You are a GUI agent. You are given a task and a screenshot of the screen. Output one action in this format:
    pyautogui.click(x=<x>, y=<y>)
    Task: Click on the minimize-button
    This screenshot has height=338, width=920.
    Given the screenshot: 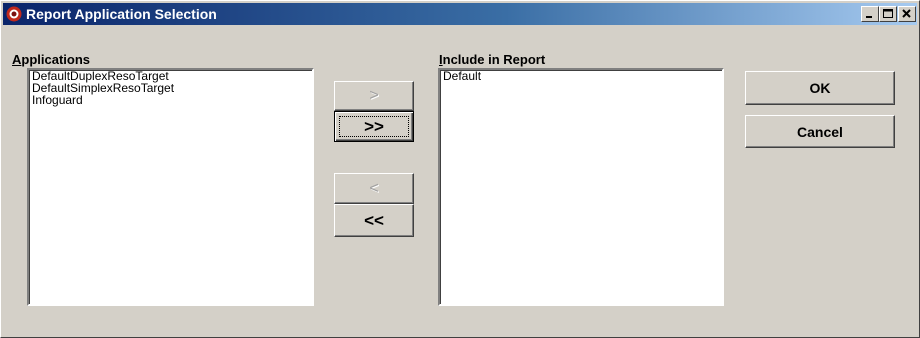 What is the action you would take?
    pyautogui.click(x=870, y=14)
    